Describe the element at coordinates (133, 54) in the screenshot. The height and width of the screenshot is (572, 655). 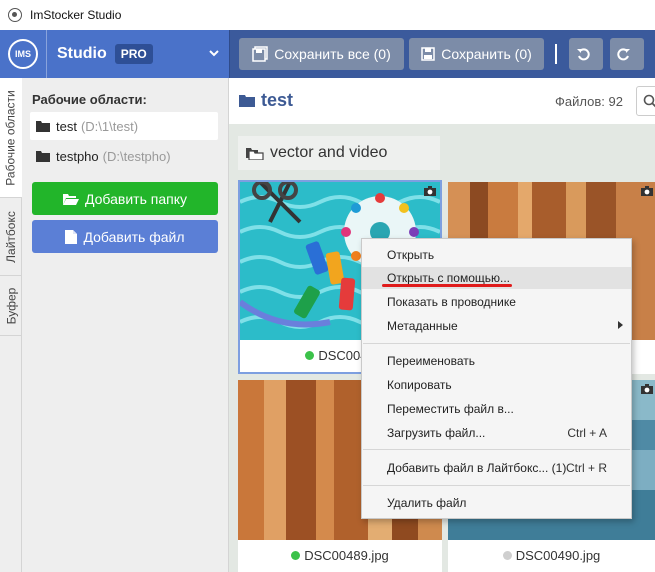
I see `pro-badge: PRO` at that location.